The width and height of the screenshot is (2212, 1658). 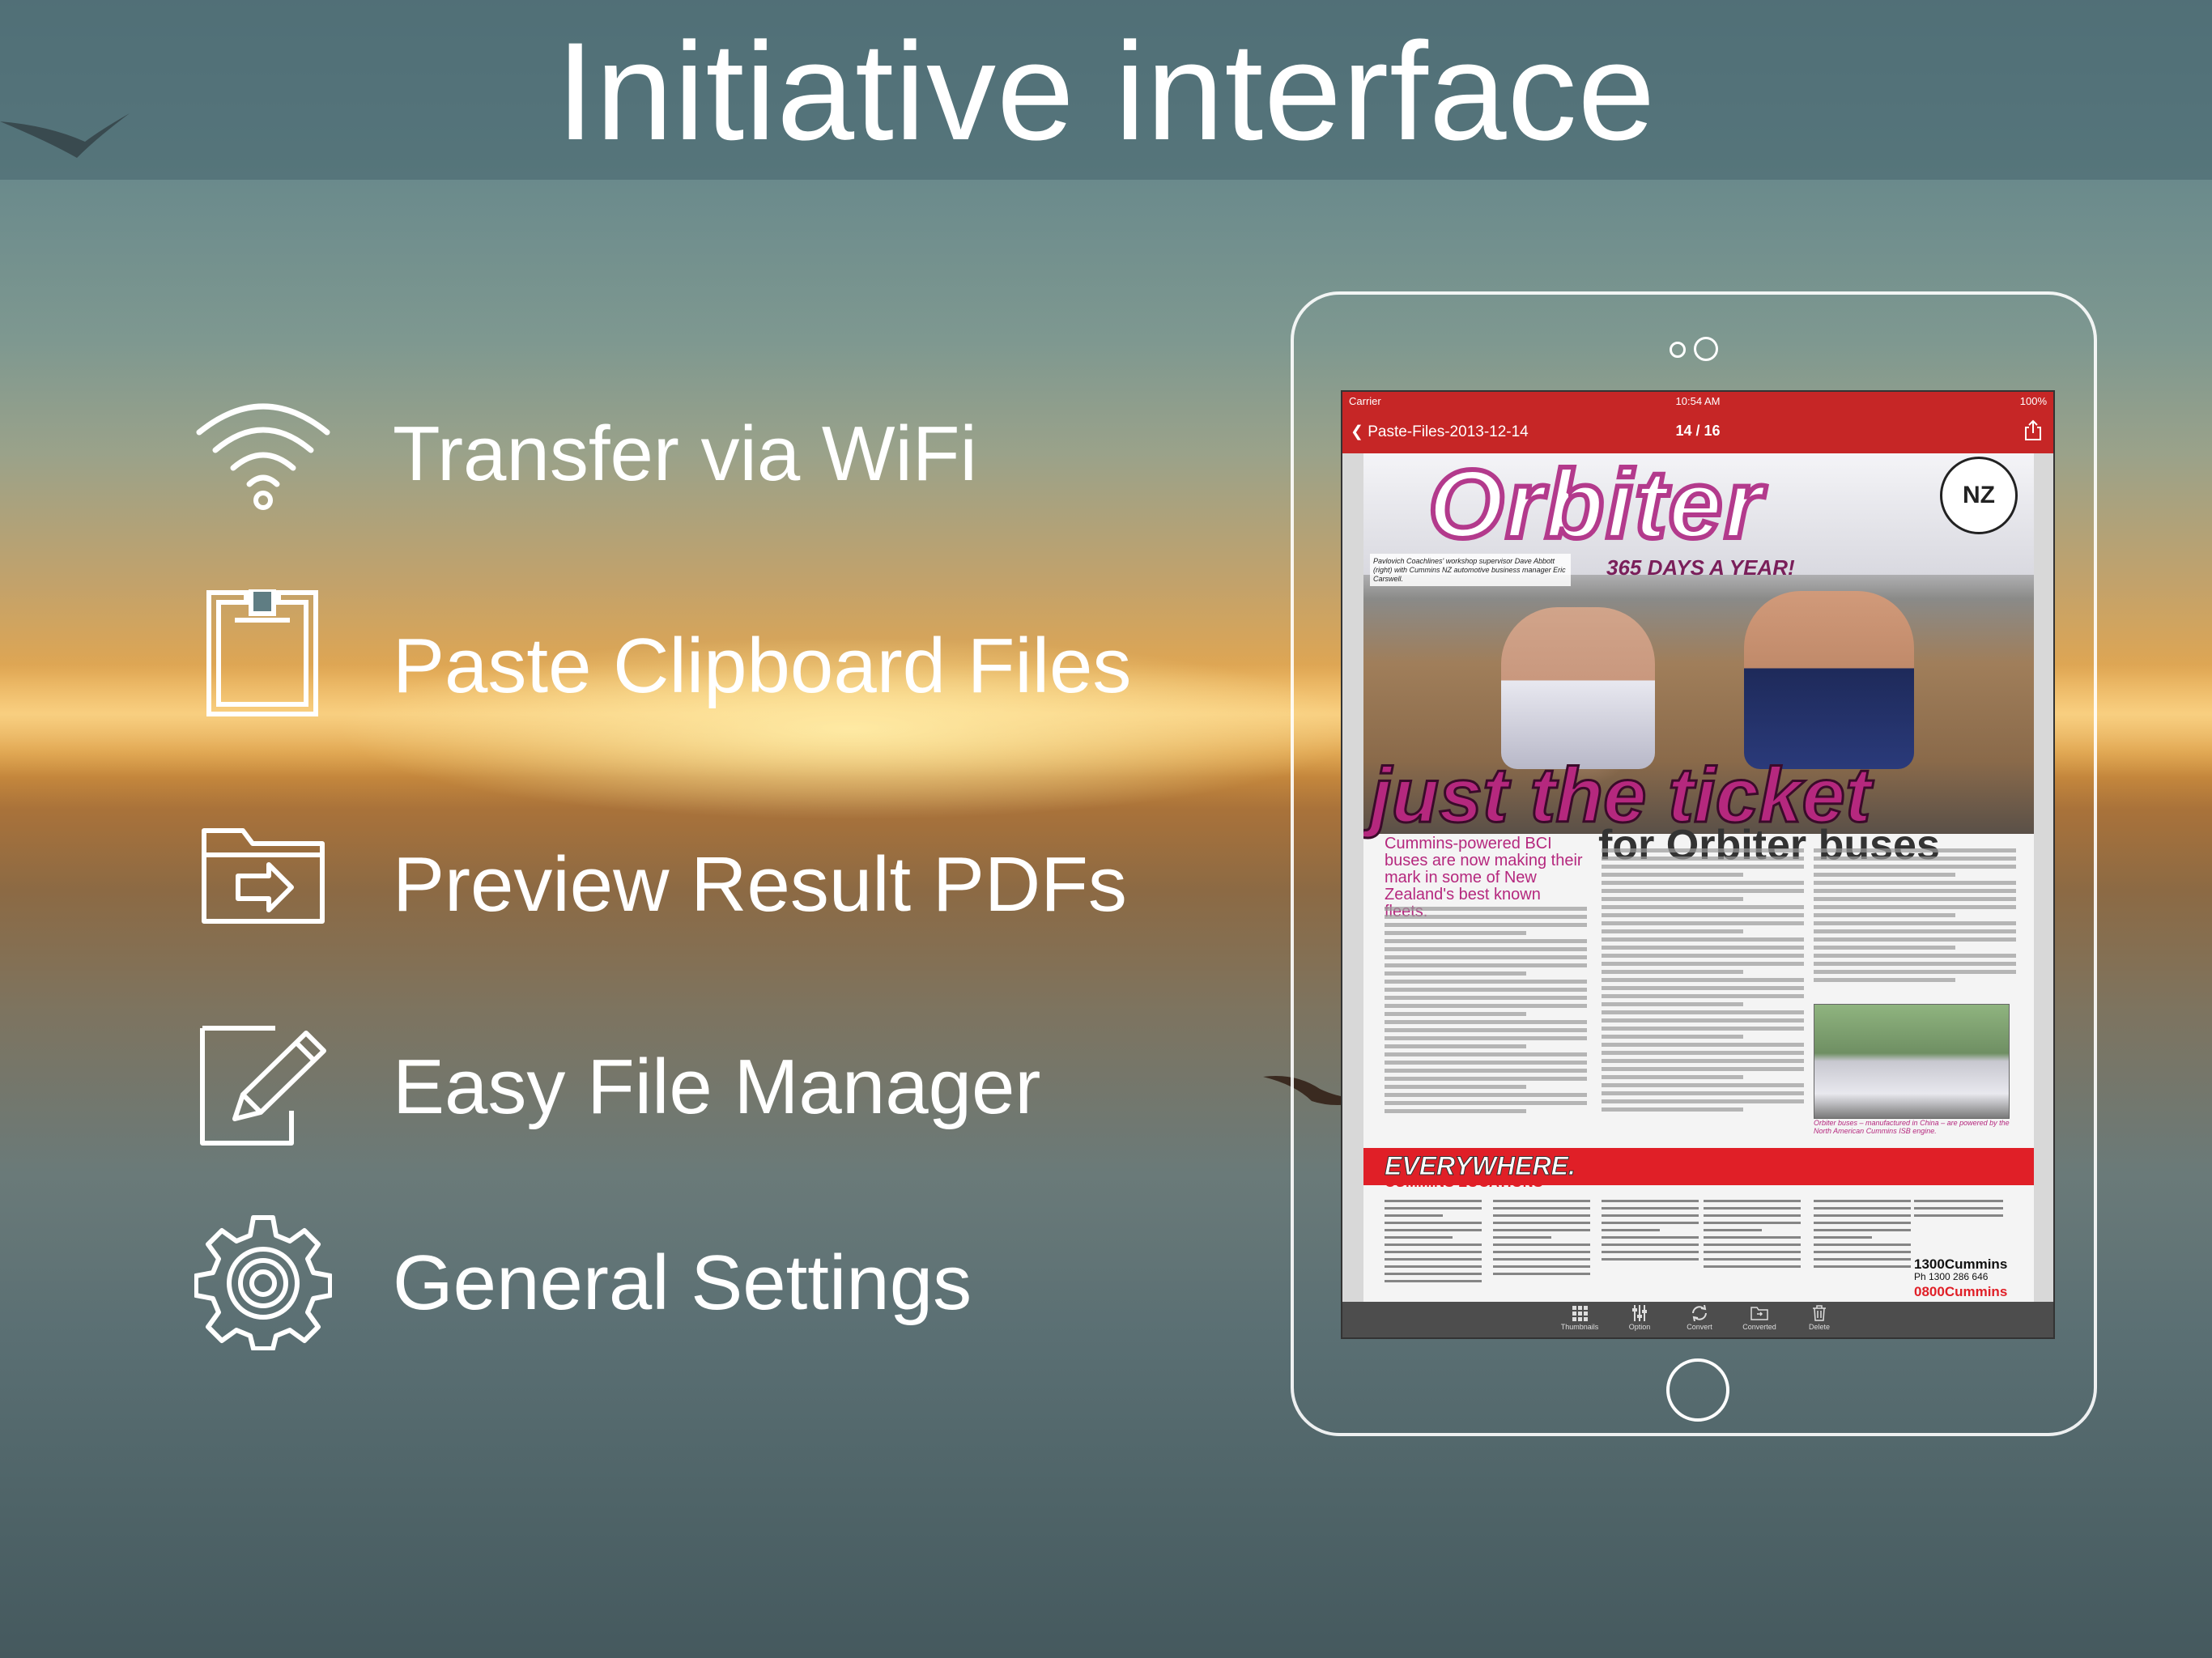 What do you see at coordinates (1640, 1327) in the screenshot?
I see `toolbar-label: Option` at bounding box center [1640, 1327].